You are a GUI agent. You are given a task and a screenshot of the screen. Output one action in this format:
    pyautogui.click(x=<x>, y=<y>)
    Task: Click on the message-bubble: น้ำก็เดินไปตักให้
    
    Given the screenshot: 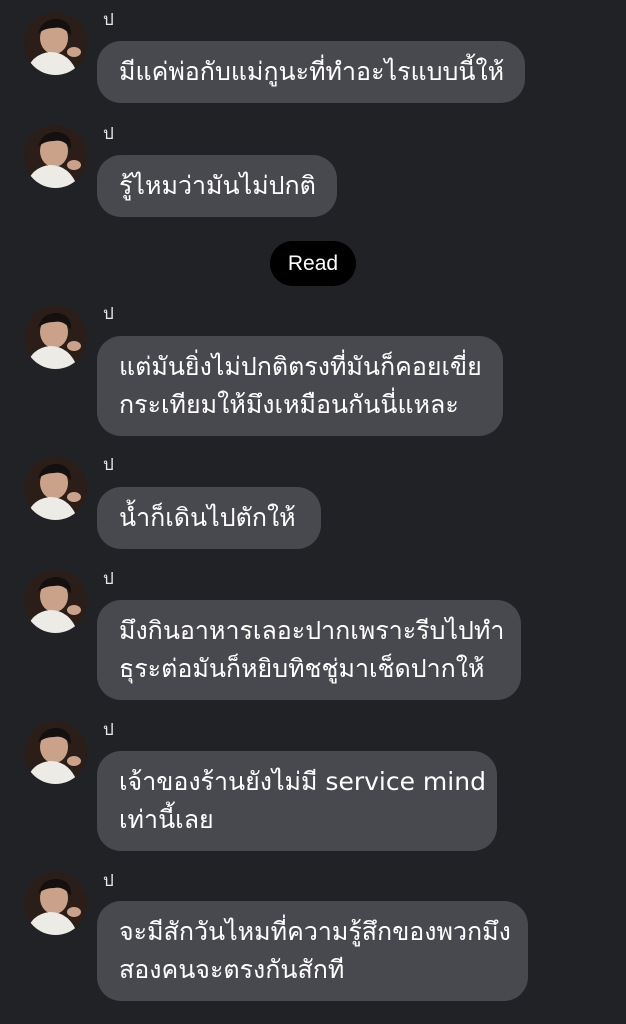 What is the action you would take?
    pyautogui.click(x=209, y=518)
    